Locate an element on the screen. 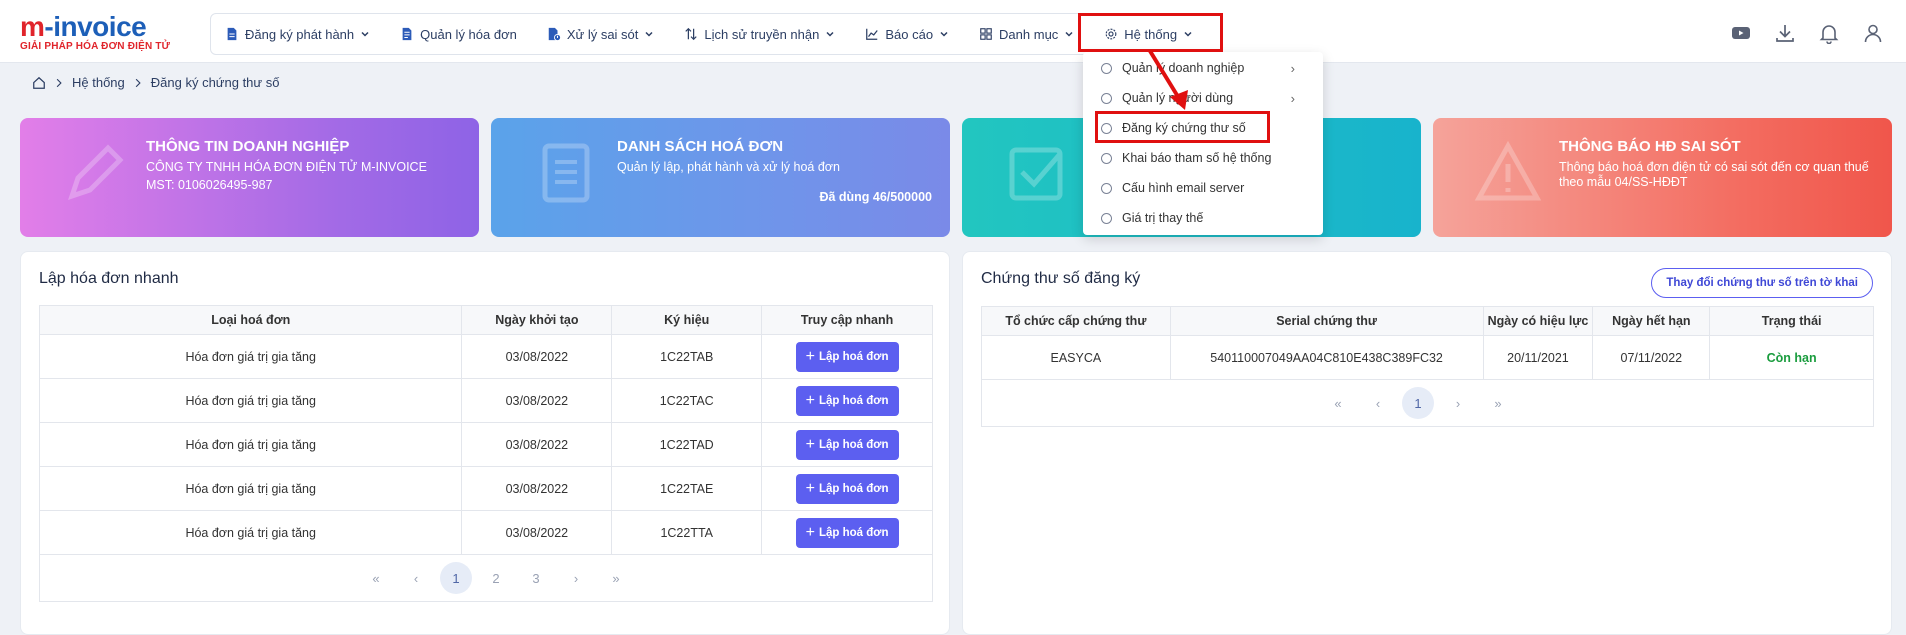 The width and height of the screenshot is (1906, 635). chart-icon is located at coordinates (872, 34).